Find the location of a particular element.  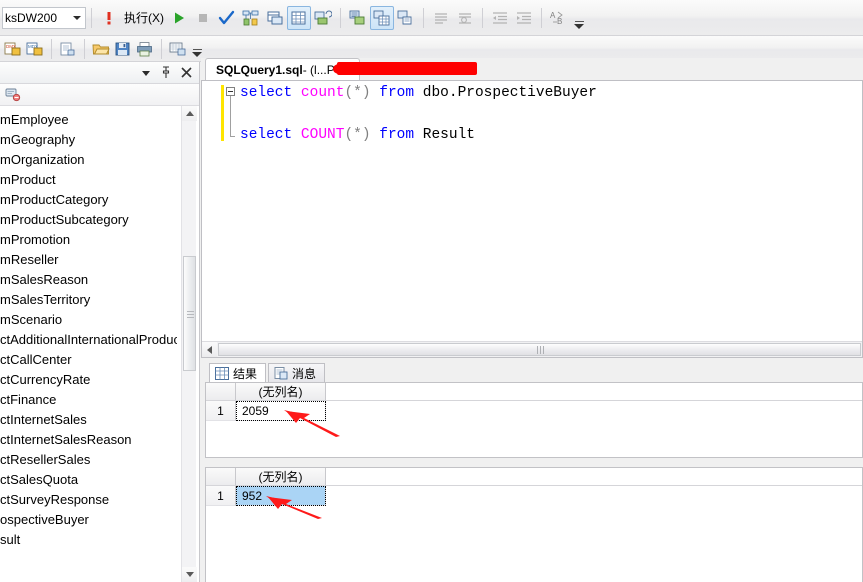

toolbar-overflow-button is located at coordinates (579, 18).